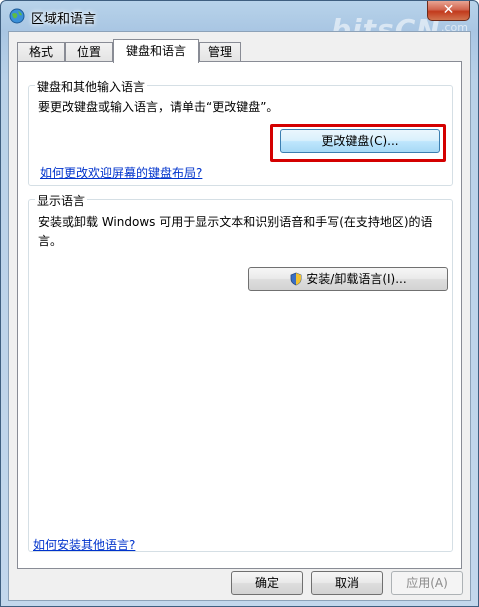 This screenshot has width=479, height=607. Describe the element at coordinates (17, 16) in the screenshot. I see `globe-icon` at that location.